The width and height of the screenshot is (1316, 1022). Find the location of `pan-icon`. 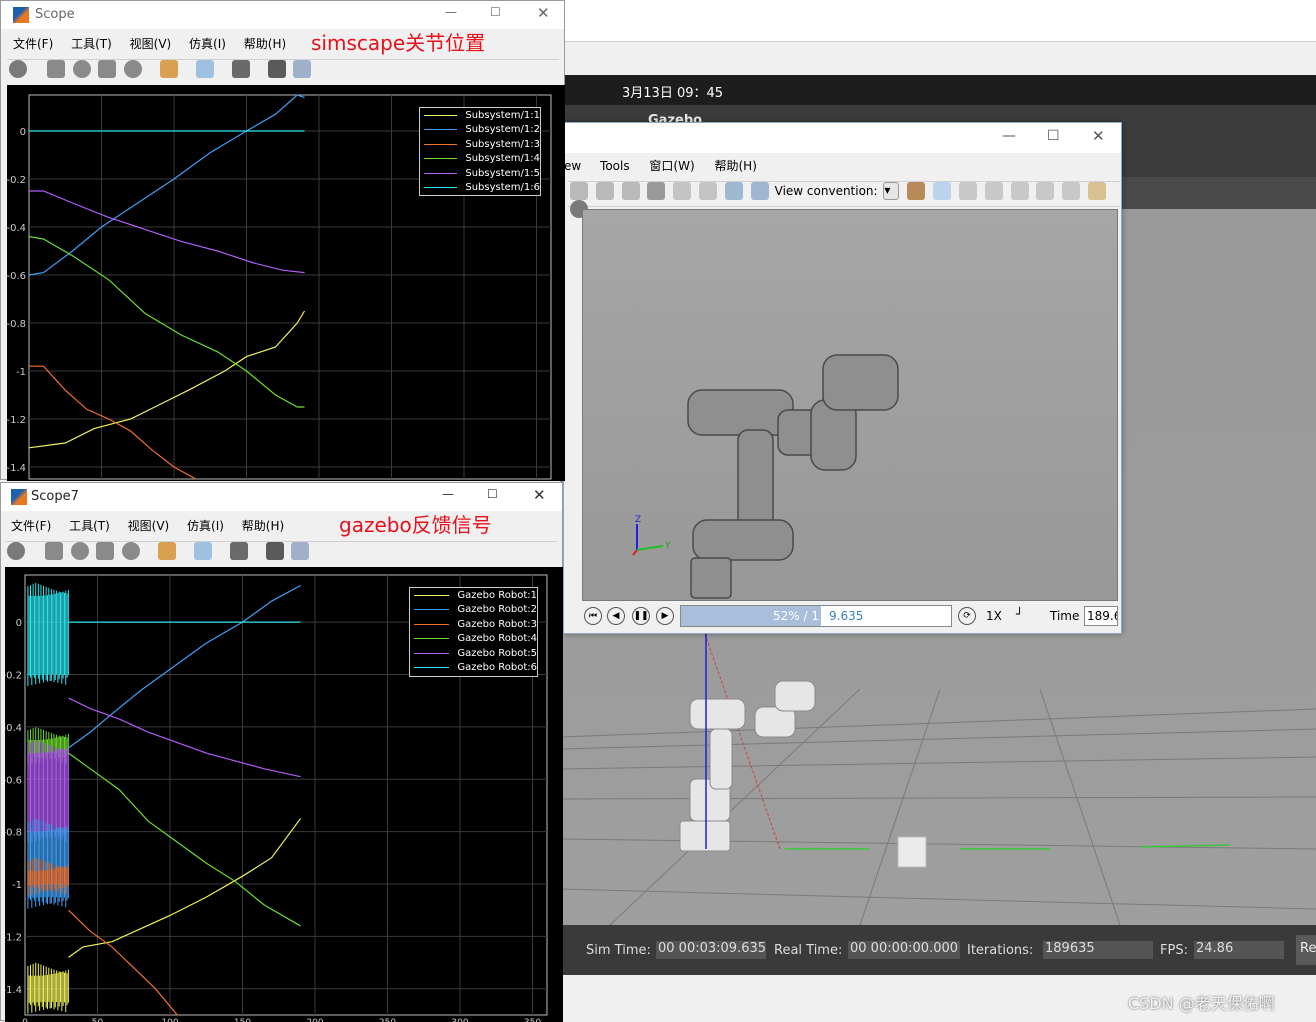

pan-icon is located at coordinates (1019, 191).